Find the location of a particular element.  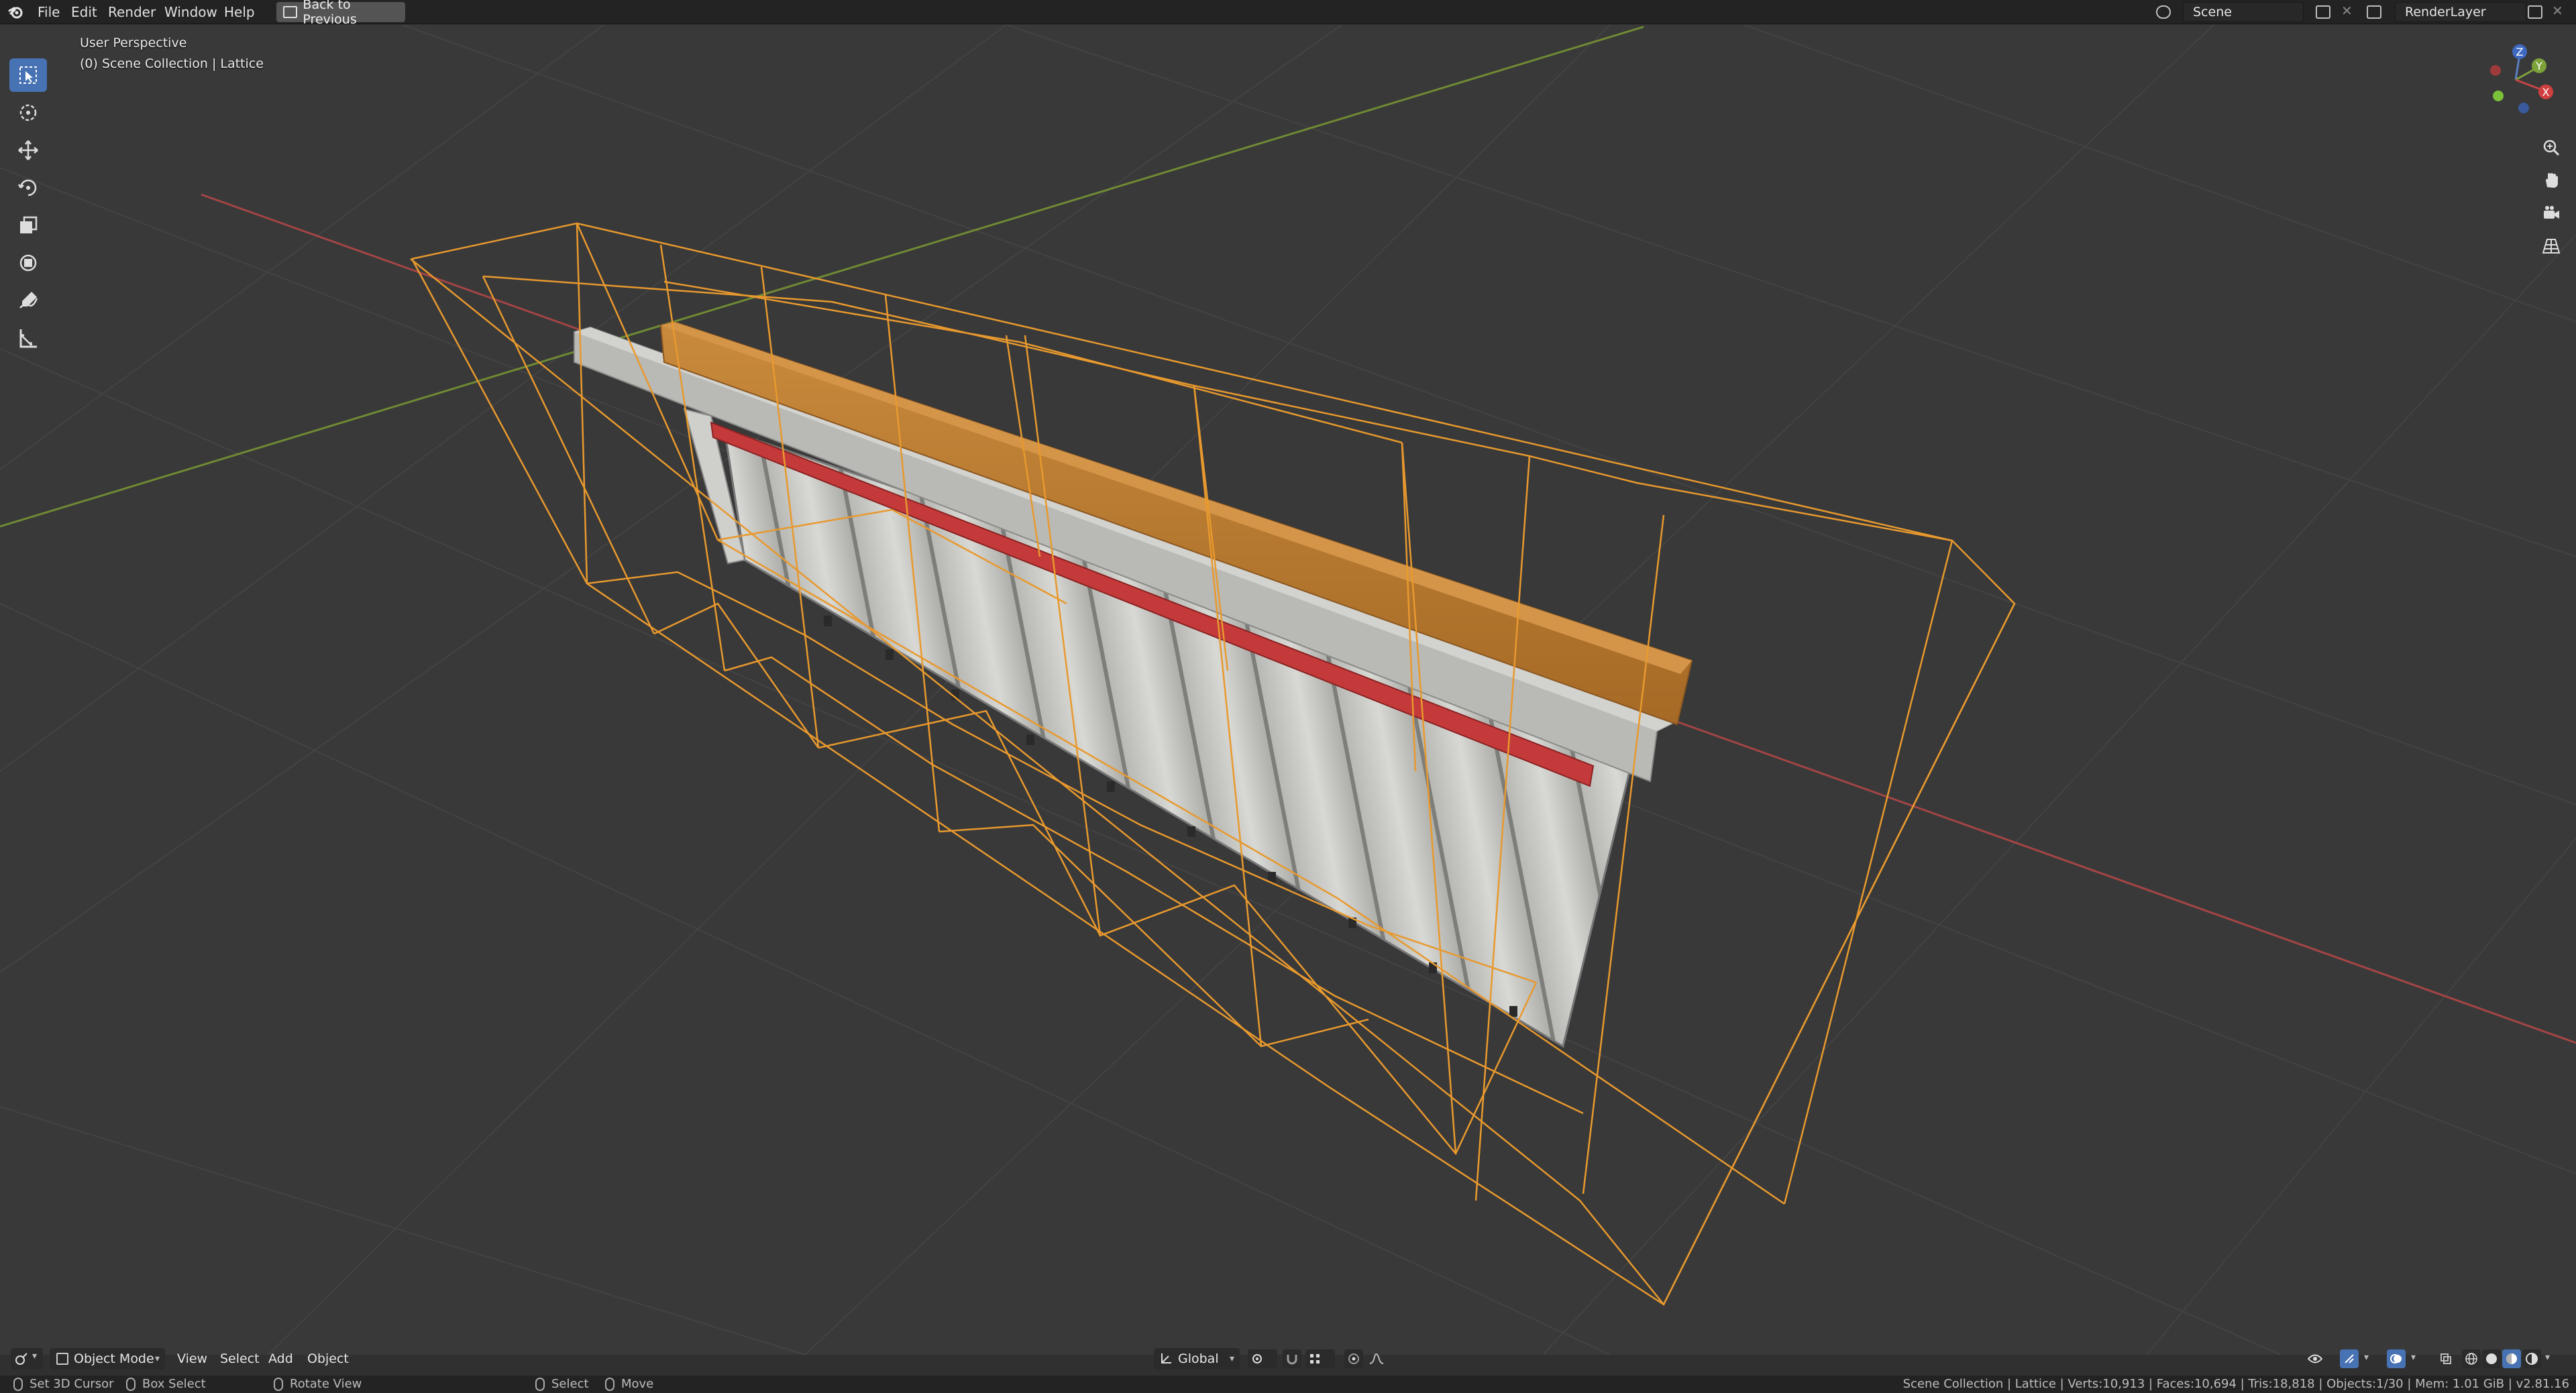

select-box-icon is located at coordinates (28, 75).